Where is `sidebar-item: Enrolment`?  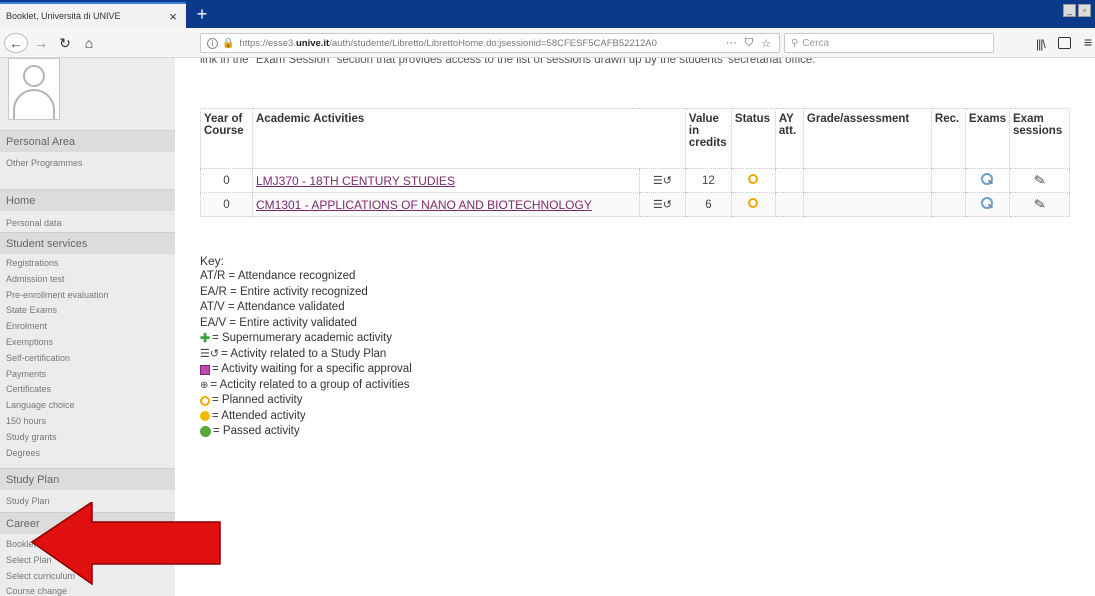
sidebar-item: Enrolment is located at coordinates (90, 327).